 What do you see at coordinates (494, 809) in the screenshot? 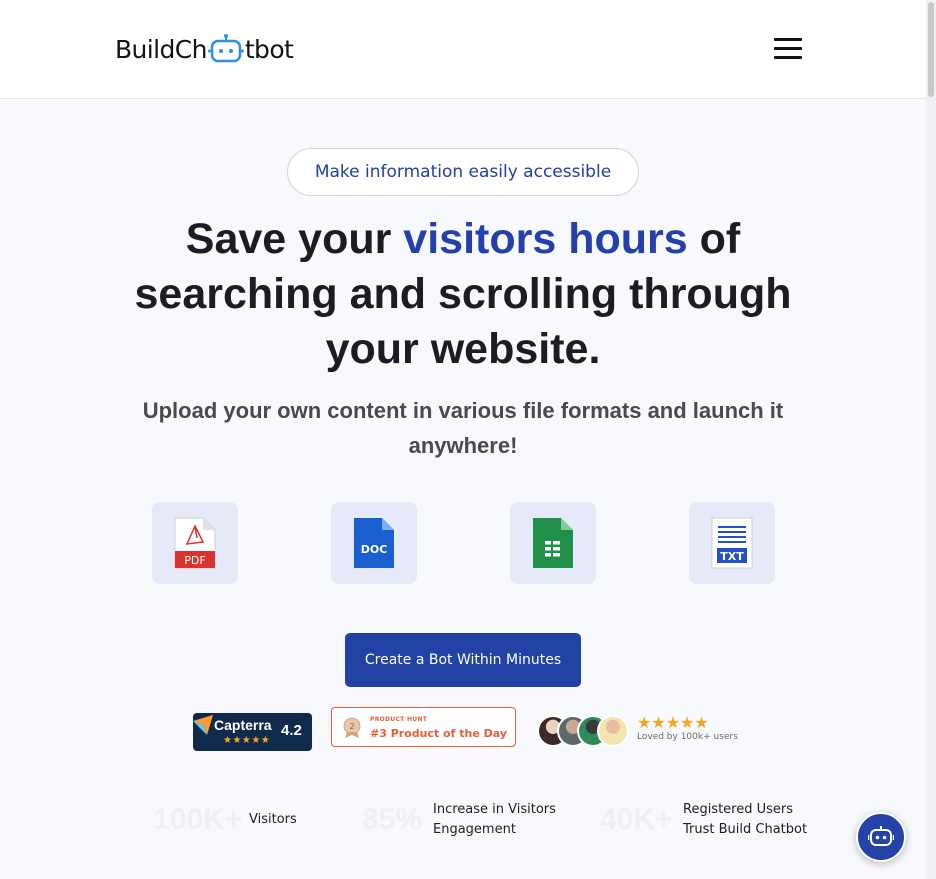
I see `stat-label-line: Increase in Visitors` at bounding box center [494, 809].